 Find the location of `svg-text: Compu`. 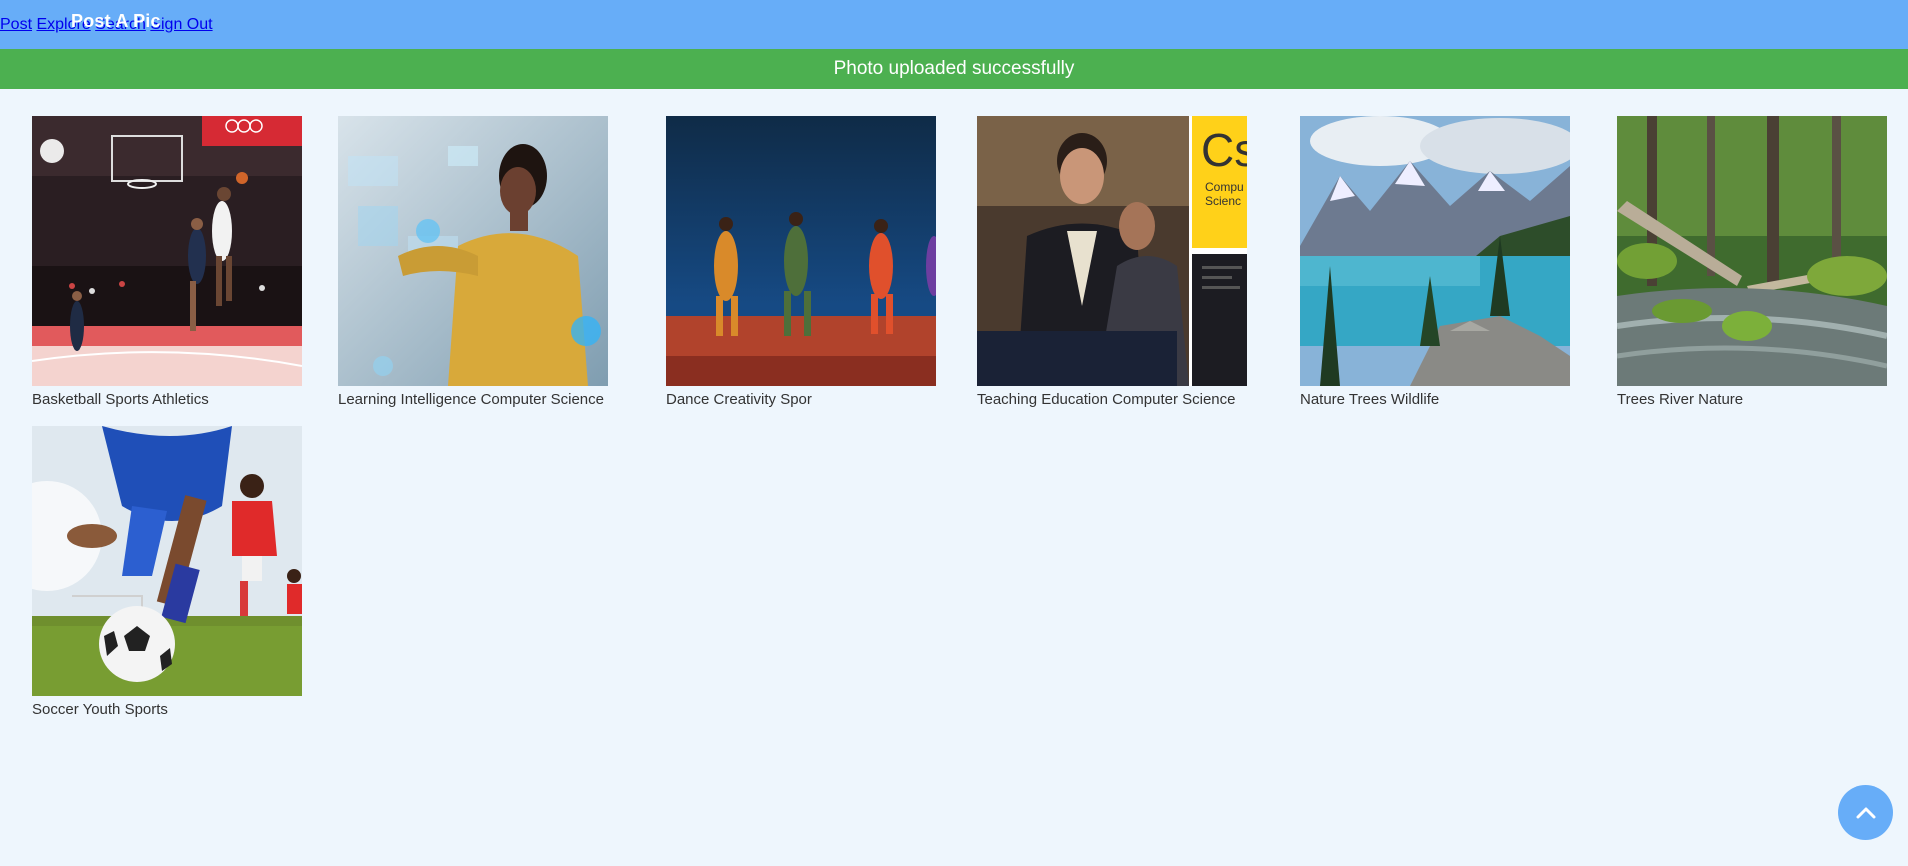

svg-text: Compu is located at coordinates (1224, 187).